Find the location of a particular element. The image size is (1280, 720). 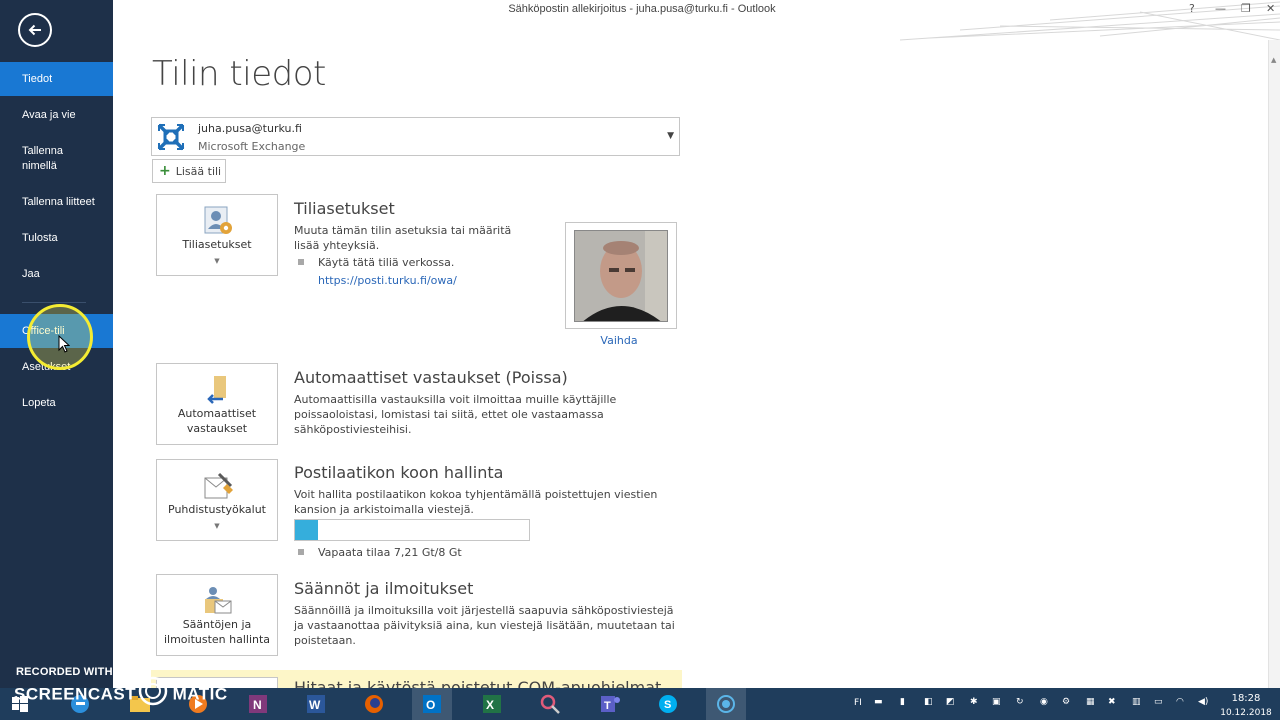

mailbox-usage-bar is located at coordinates (412, 530).